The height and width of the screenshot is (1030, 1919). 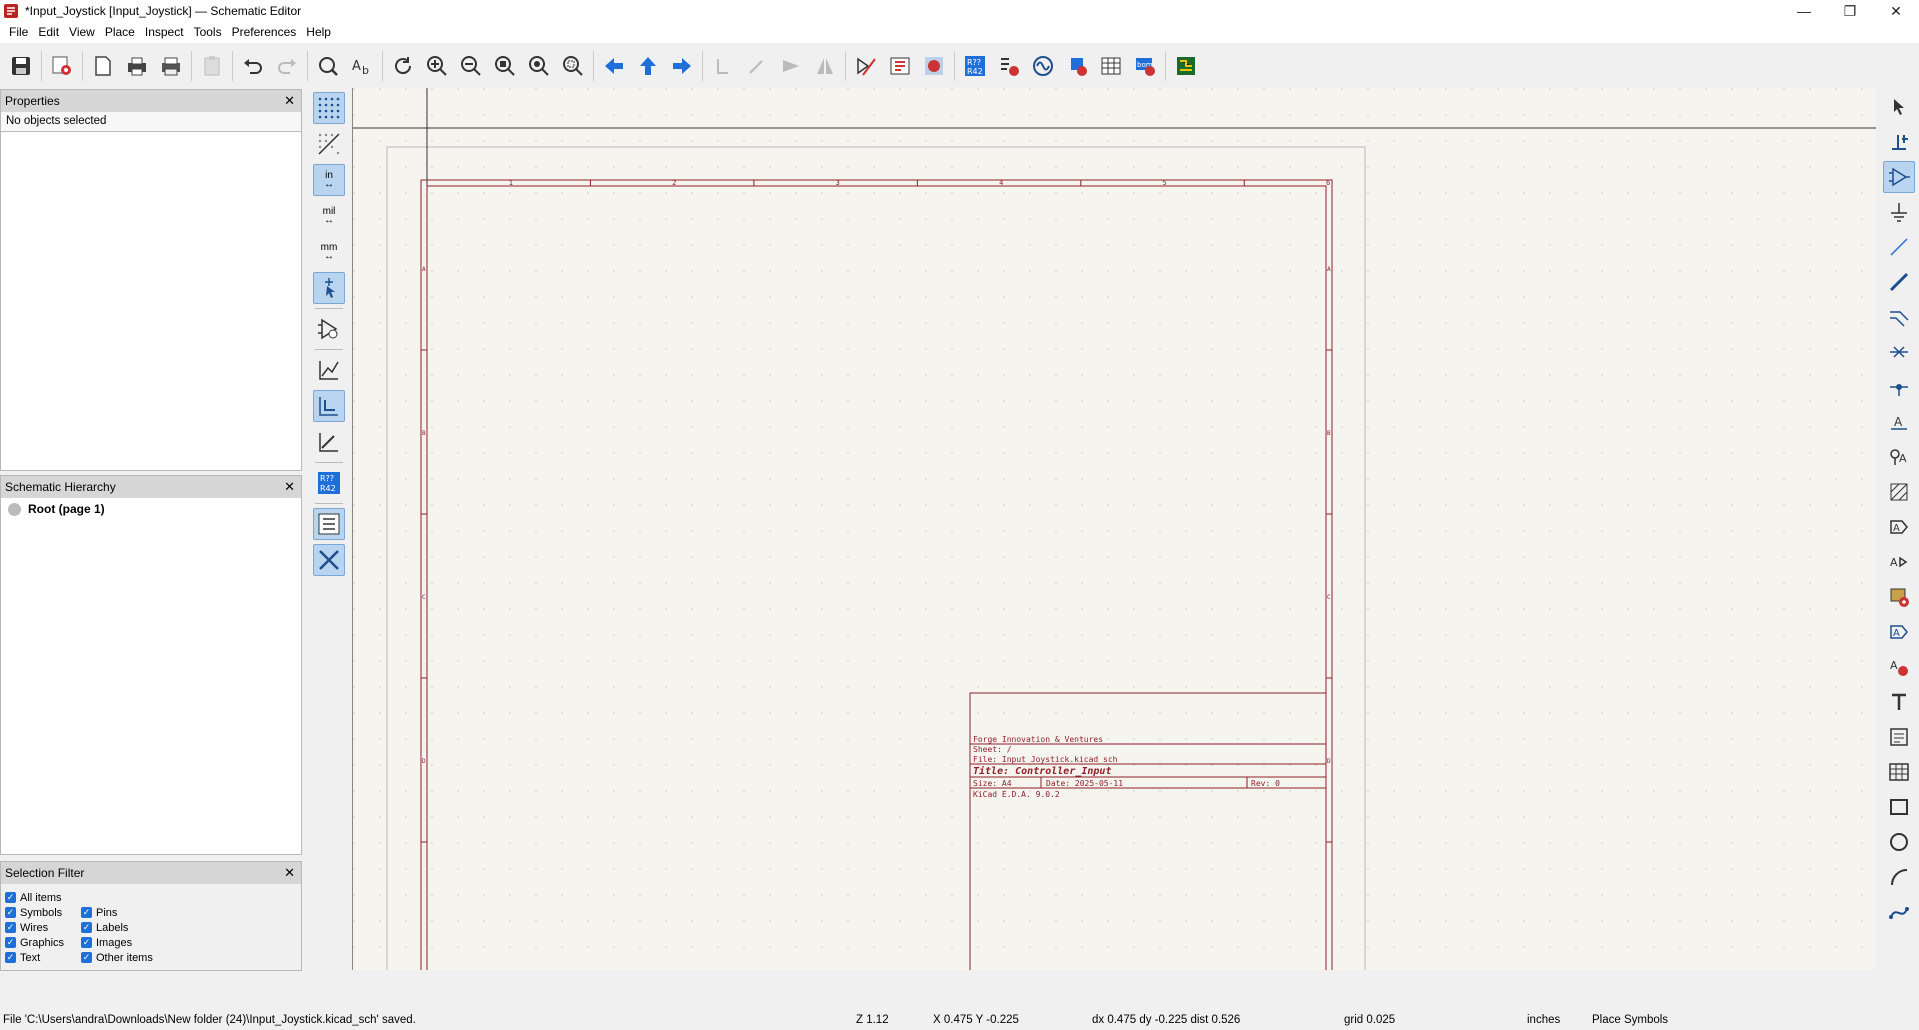 What do you see at coordinates (1899, 387) in the screenshot?
I see `junction-button` at bounding box center [1899, 387].